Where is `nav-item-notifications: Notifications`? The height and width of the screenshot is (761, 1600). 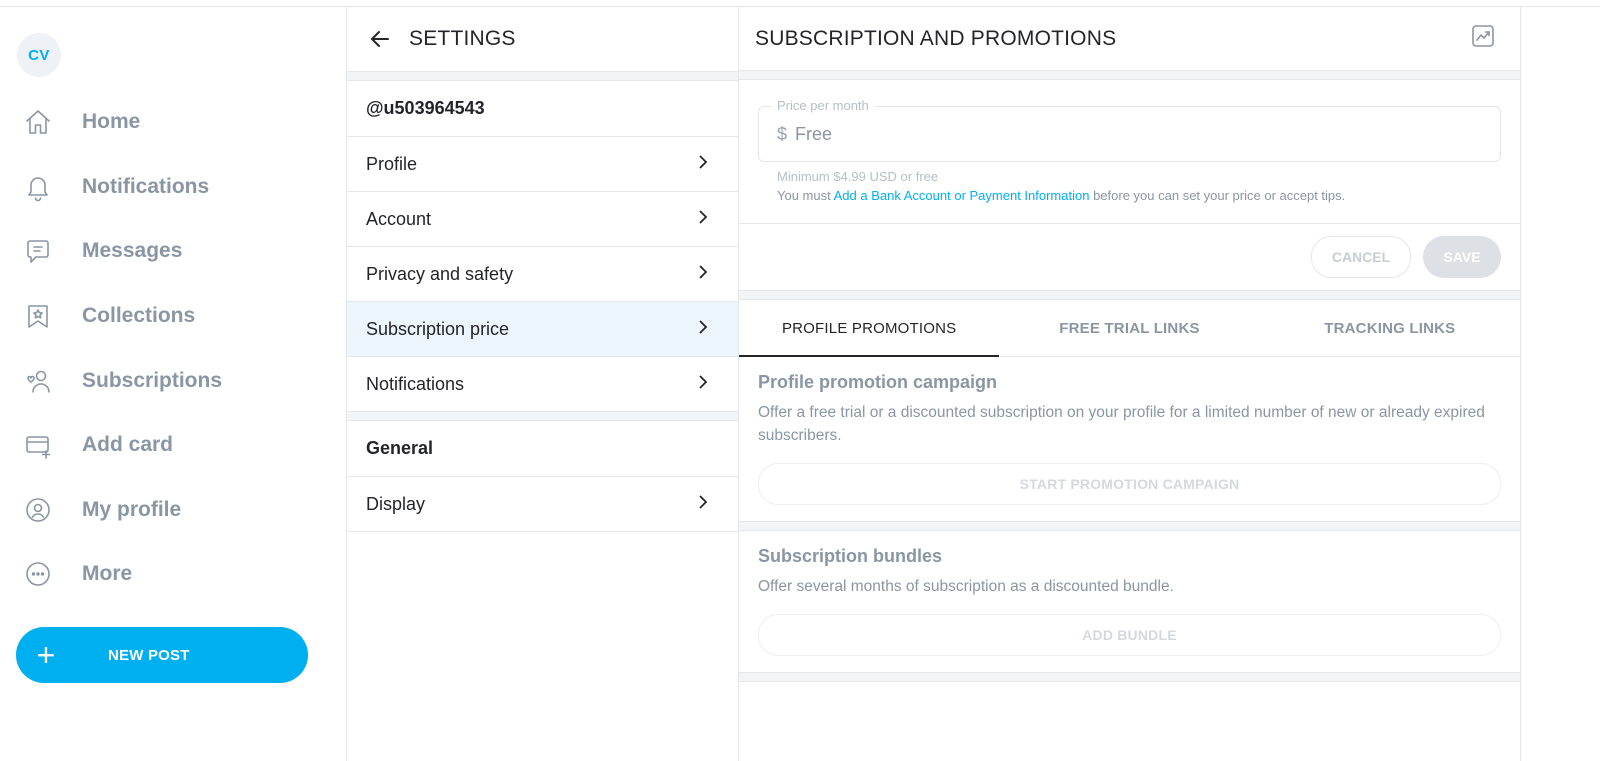
nav-item-notifications: Notifications is located at coordinates (166, 187).